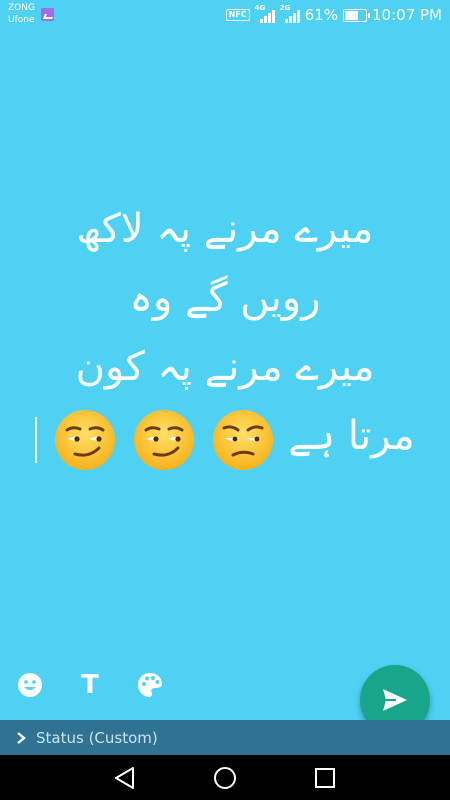  I want to click on text-style-button: T, so click(90, 685).